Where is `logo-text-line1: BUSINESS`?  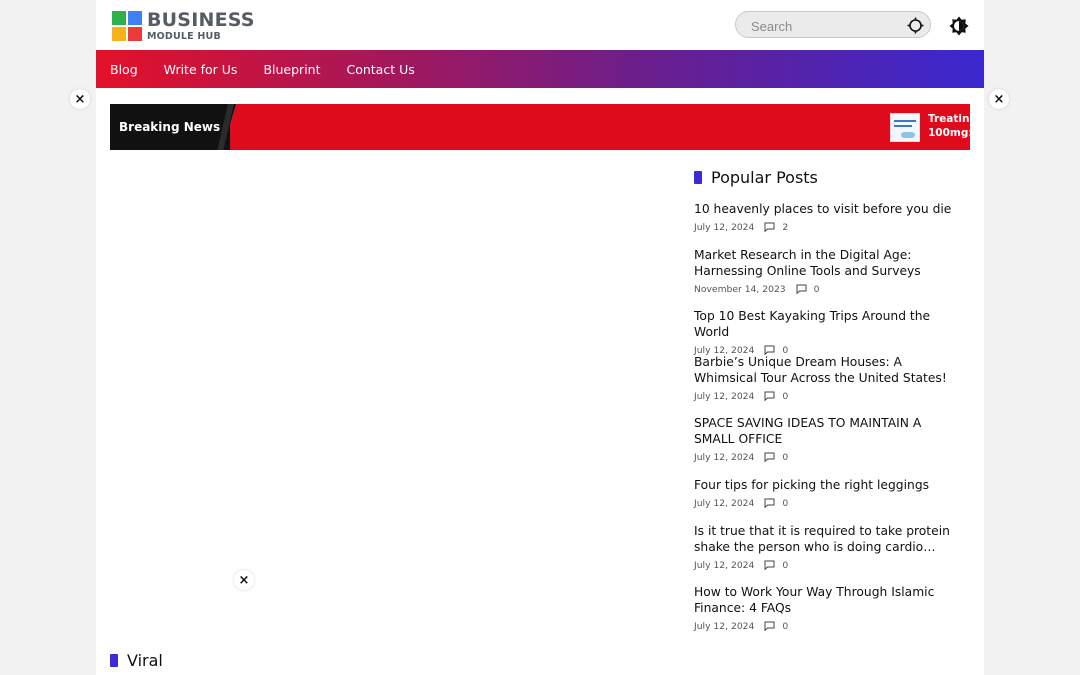 logo-text-line1: BUSINESS is located at coordinates (201, 19).